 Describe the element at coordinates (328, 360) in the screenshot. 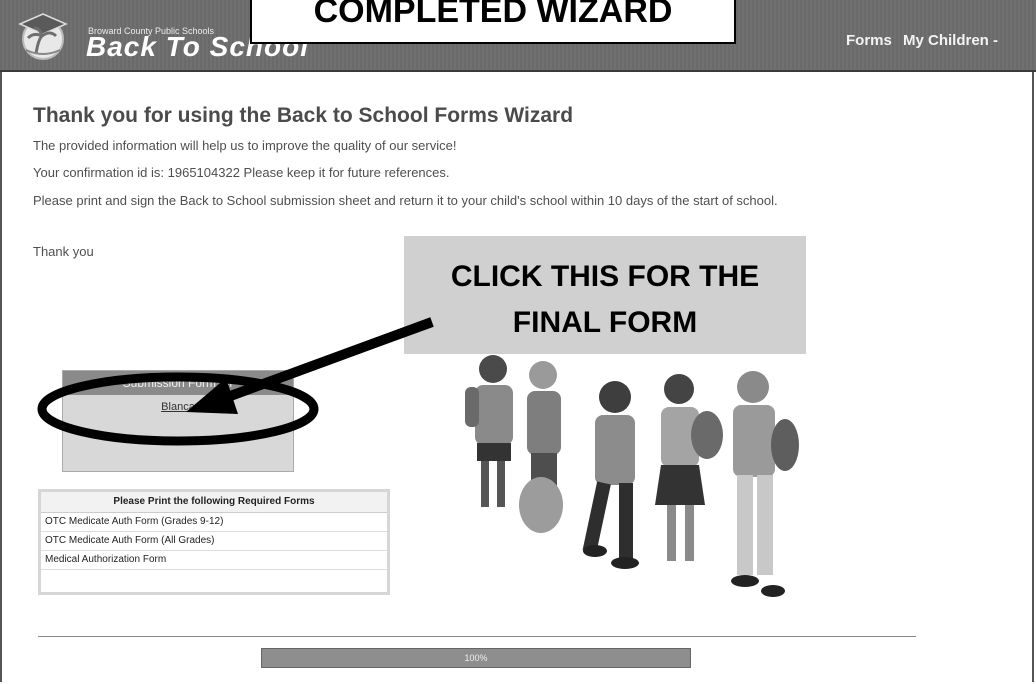

I see `arrow-shaft` at that location.